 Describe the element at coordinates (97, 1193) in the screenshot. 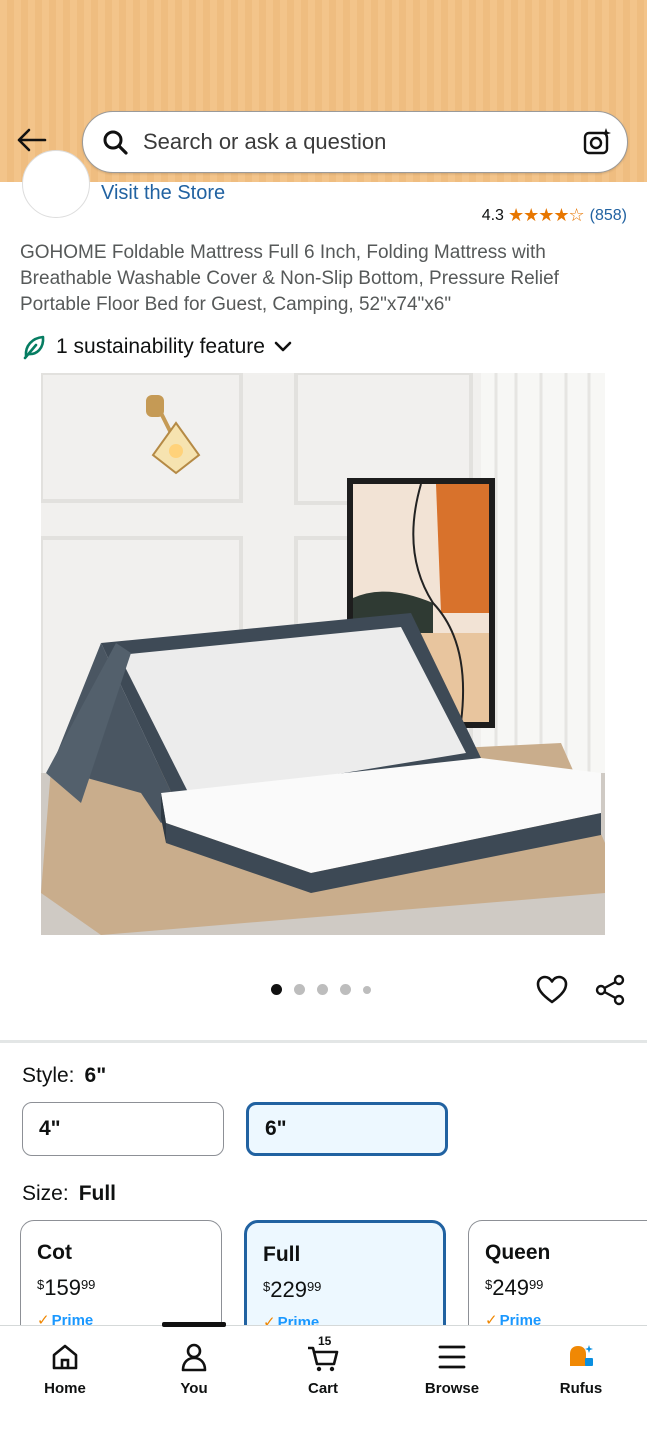

I see `size-selected-value: Full` at that location.